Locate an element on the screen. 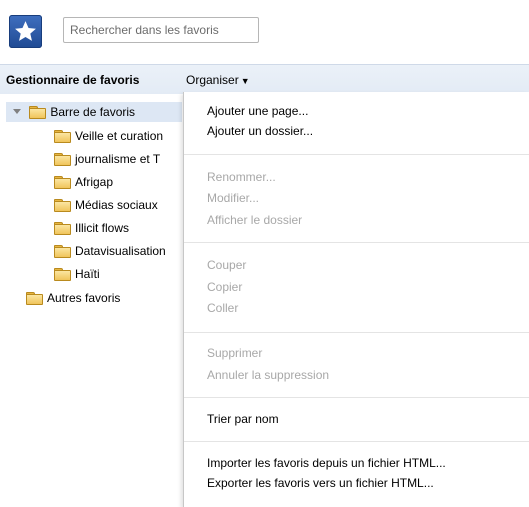 This screenshot has width=529, height=507. menu-item-show-folder: Afficher le dossier is located at coordinates (254, 220).